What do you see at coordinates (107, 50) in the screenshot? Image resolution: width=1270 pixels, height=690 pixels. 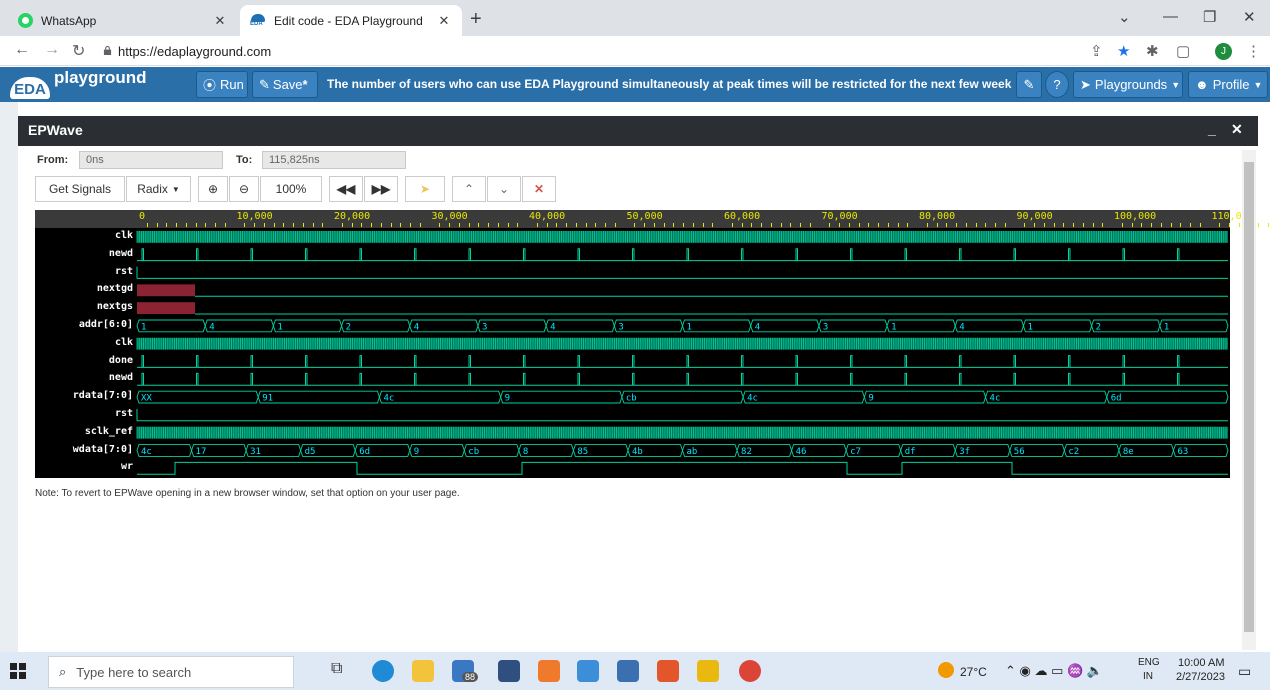 I see `lock-icon` at bounding box center [107, 50].